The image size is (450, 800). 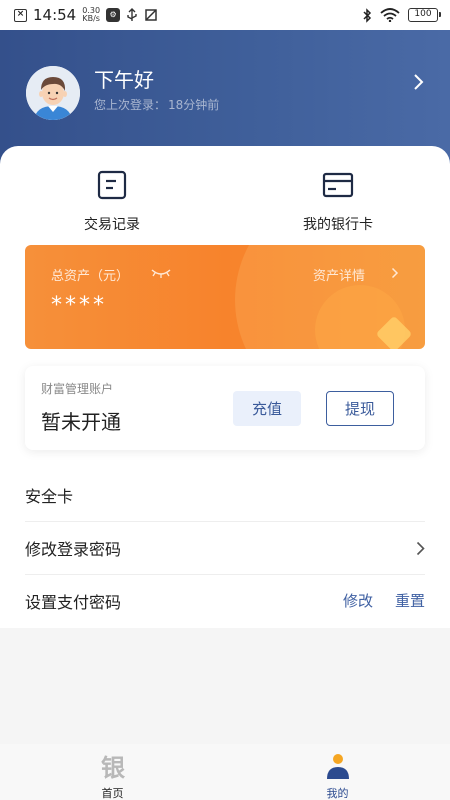 I want to click on tab-label: 我的, so click(x=337, y=793).